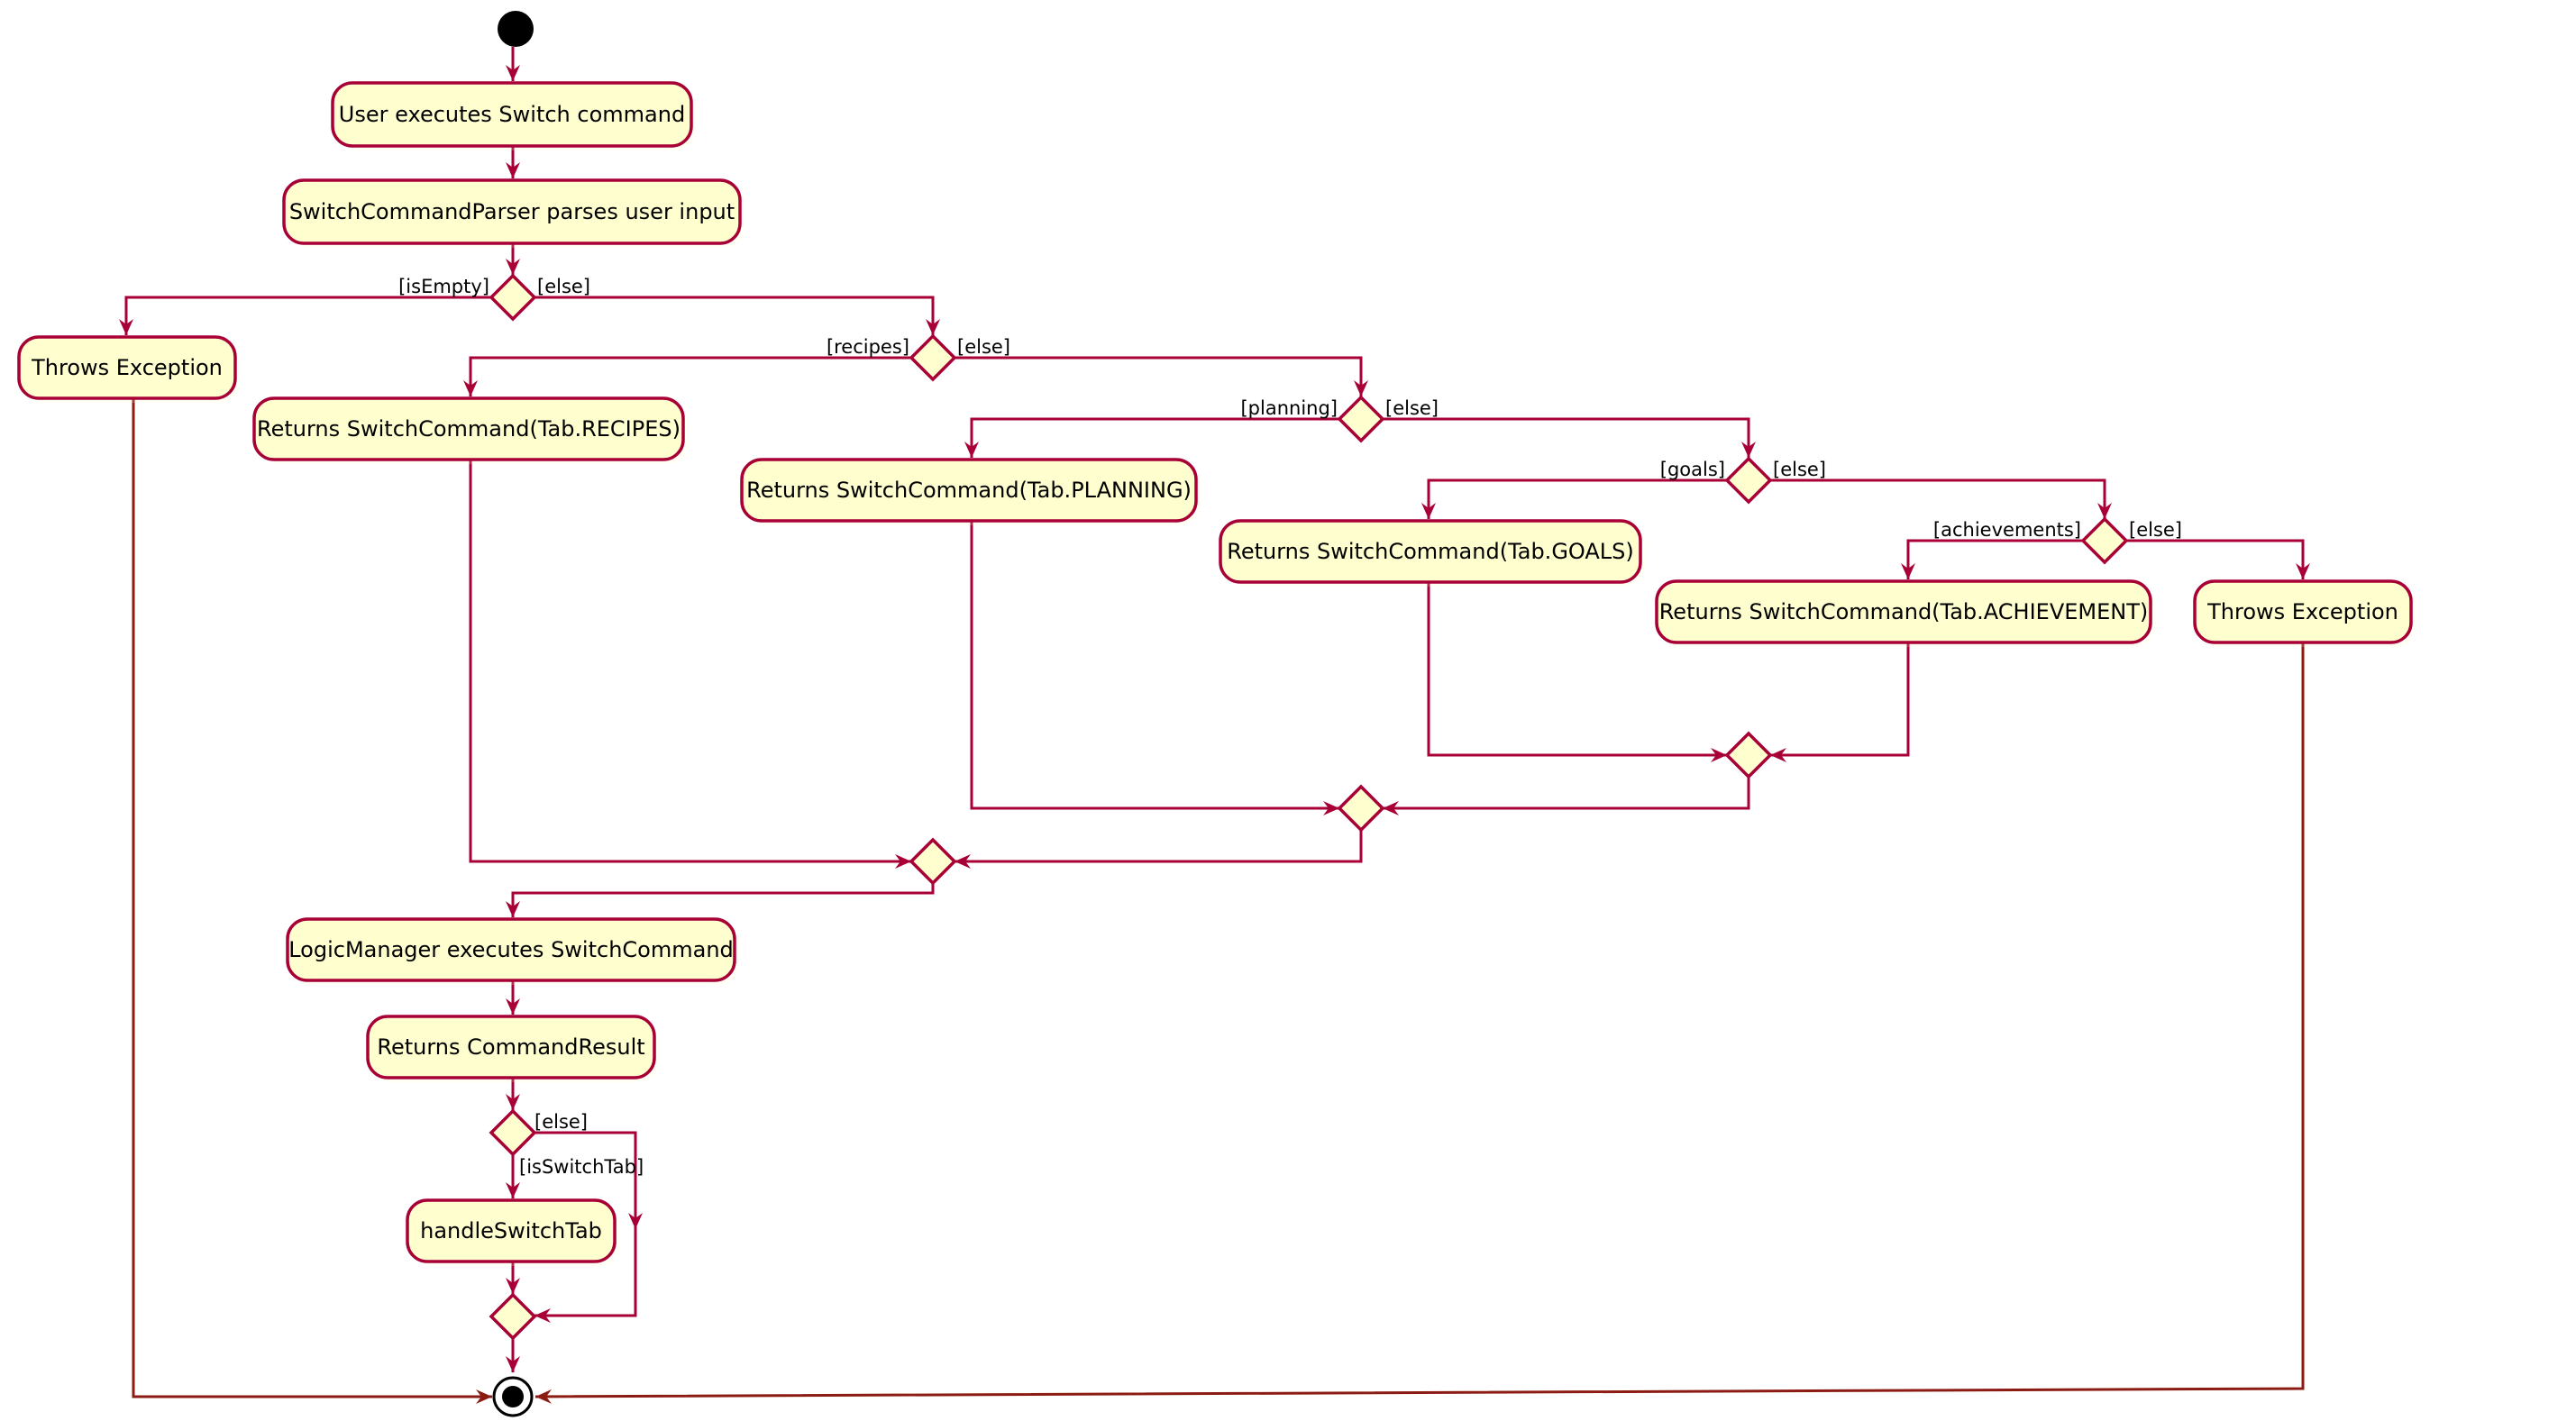  What do you see at coordinates (305, 315) in the screenshot?
I see `edge-isempty` at bounding box center [305, 315].